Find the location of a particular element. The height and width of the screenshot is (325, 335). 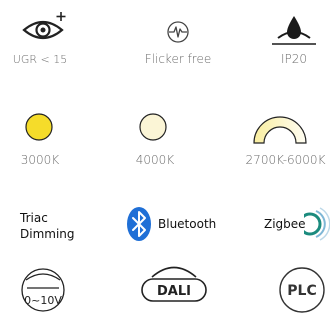

triac-dimming-label: Triac Dimming is located at coordinates (47, 226).